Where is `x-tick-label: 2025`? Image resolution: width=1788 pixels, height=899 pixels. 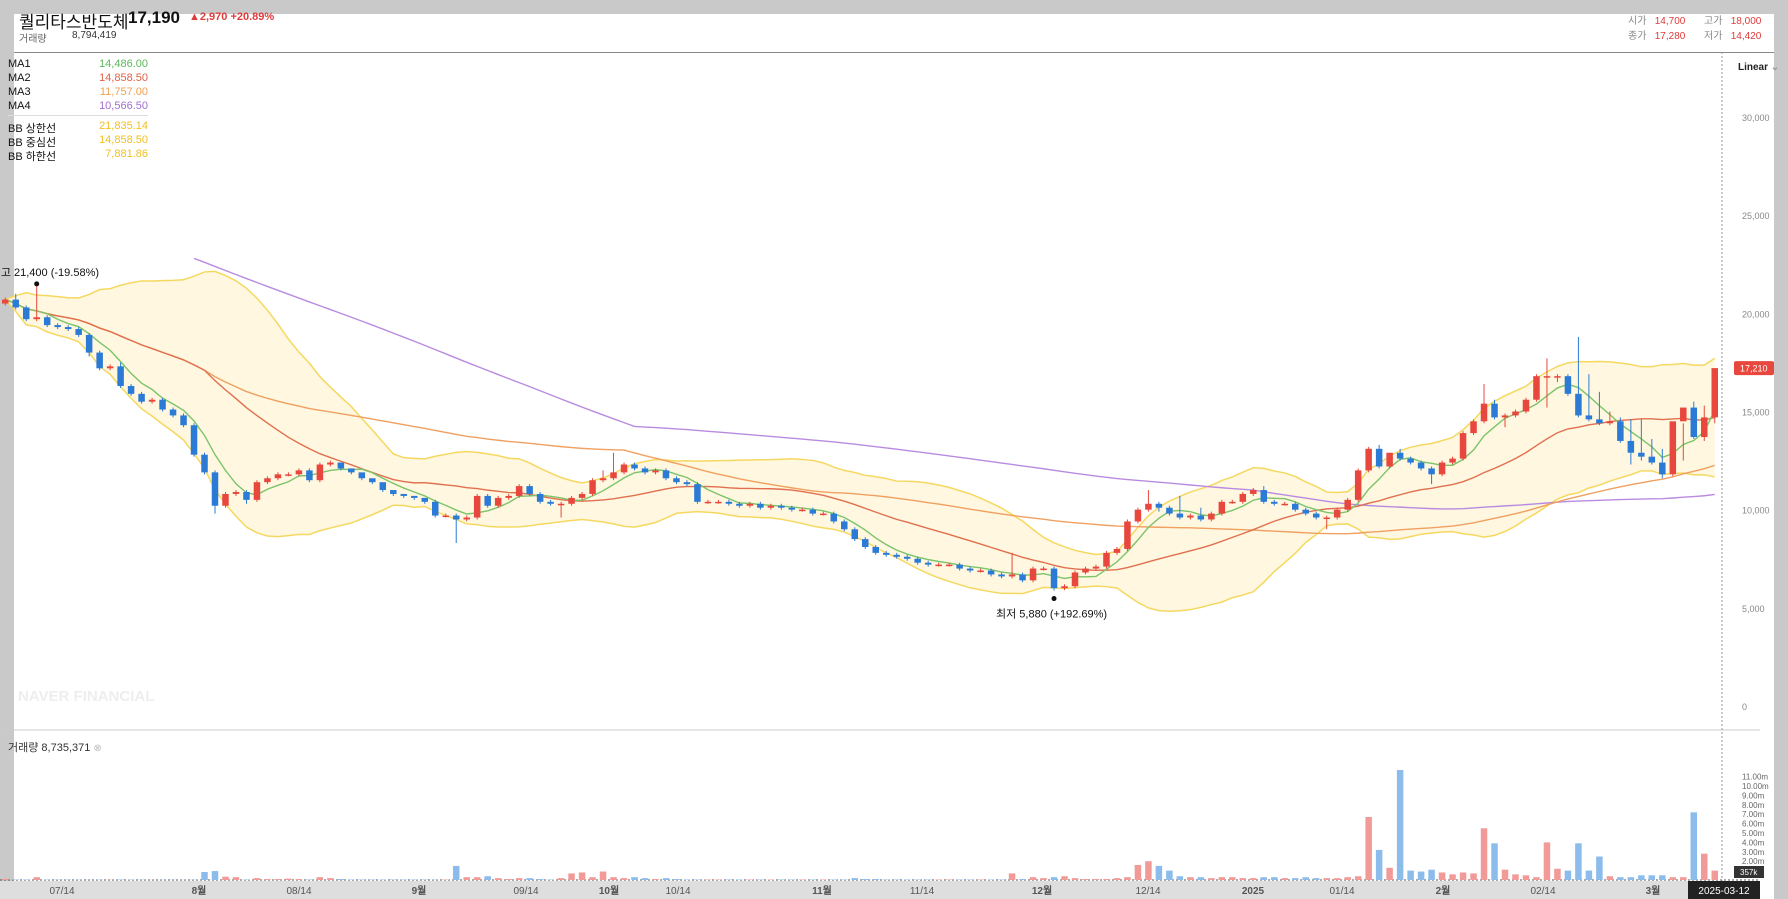 x-tick-label: 2025 is located at coordinates (1253, 891).